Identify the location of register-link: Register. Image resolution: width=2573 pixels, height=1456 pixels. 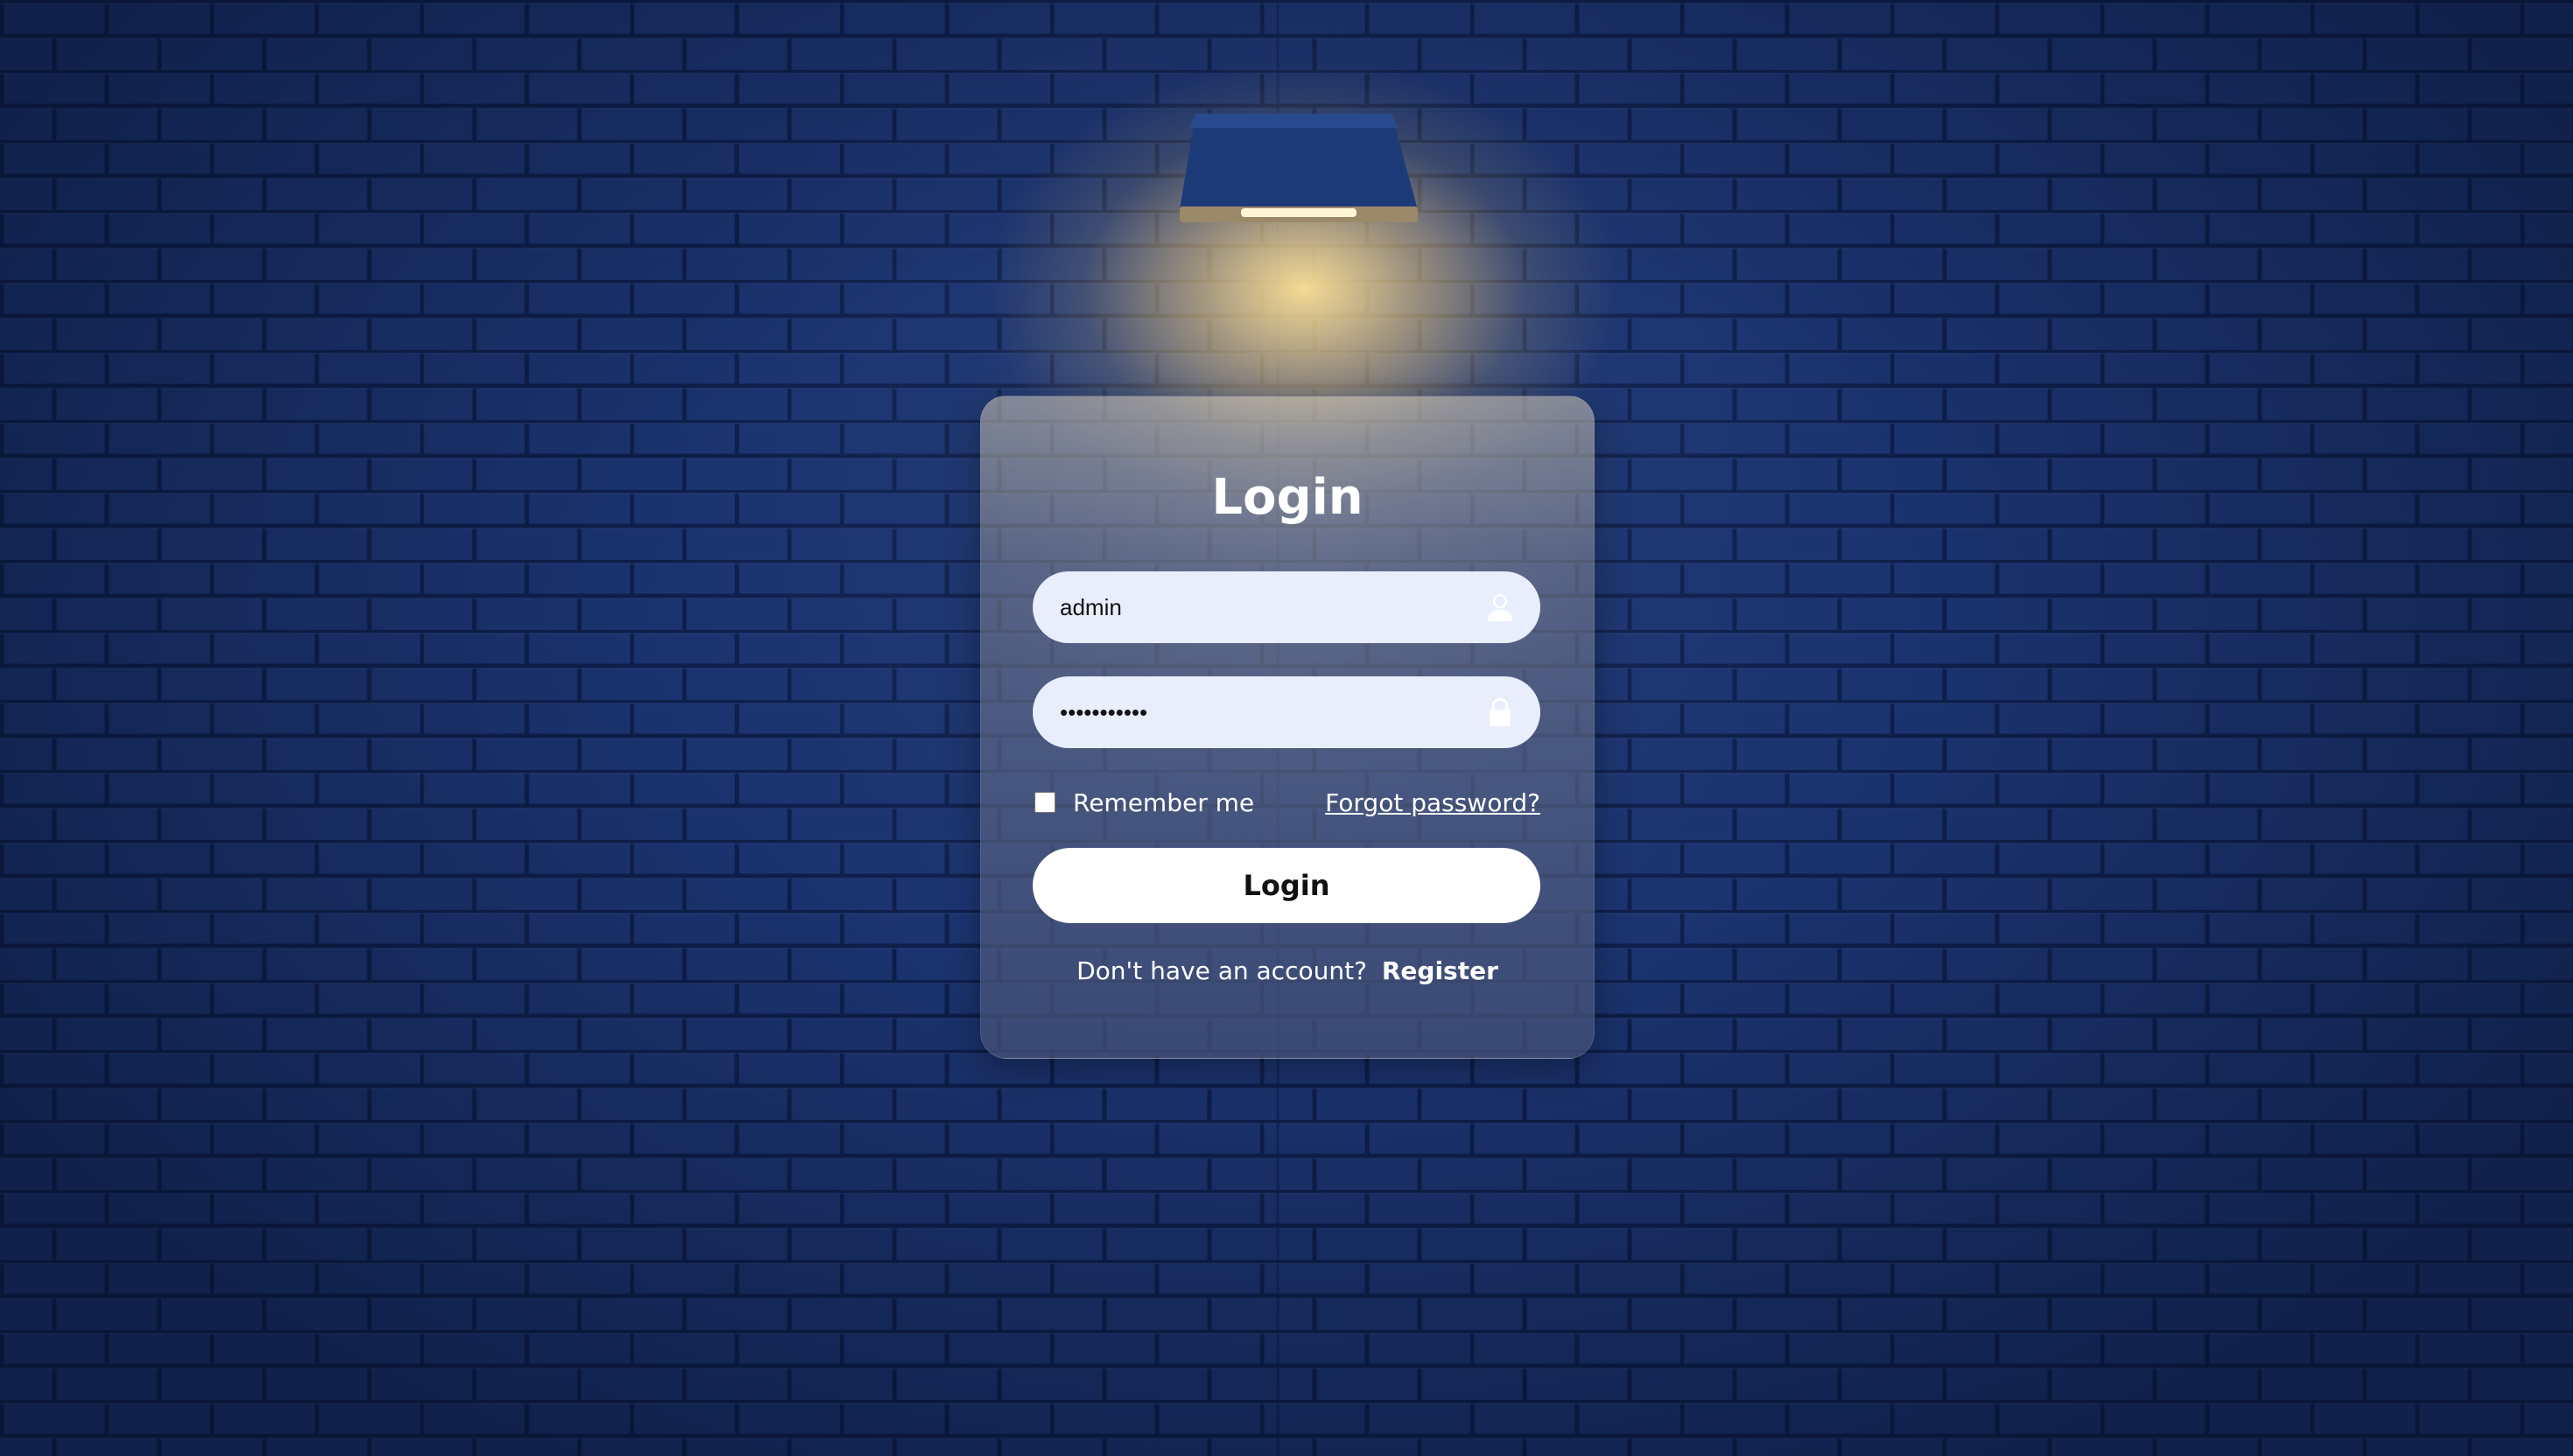
(1440, 970).